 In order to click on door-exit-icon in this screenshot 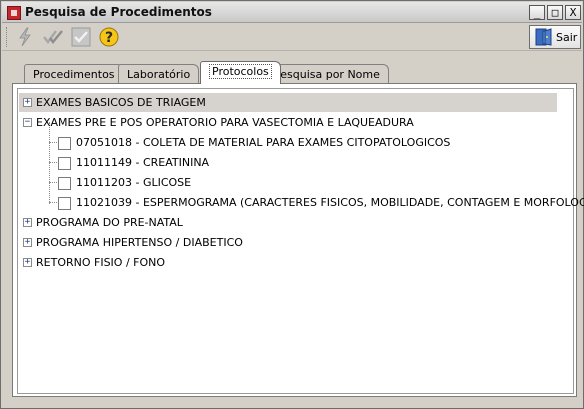, I will do `click(543, 37)`.